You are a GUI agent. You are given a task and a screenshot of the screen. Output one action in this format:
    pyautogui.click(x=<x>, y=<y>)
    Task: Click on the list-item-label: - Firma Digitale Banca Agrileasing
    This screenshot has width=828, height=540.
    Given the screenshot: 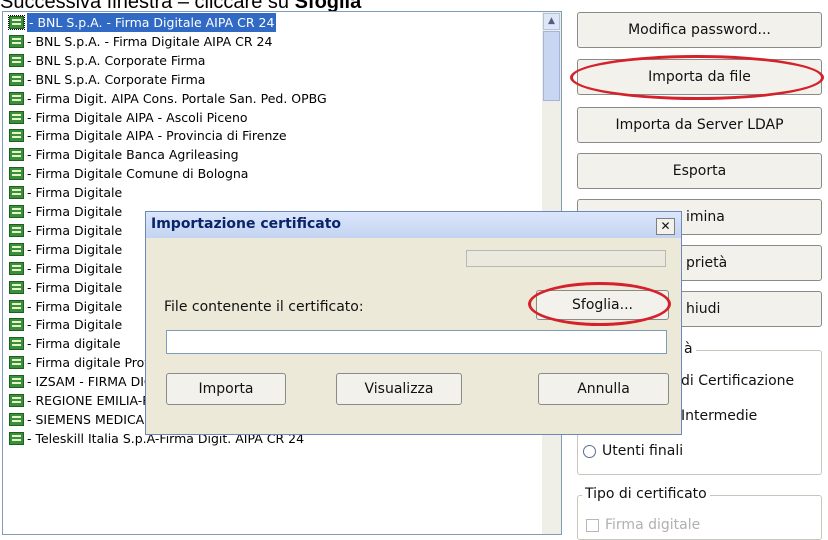 What is the action you would take?
    pyautogui.click(x=133, y=155)
    